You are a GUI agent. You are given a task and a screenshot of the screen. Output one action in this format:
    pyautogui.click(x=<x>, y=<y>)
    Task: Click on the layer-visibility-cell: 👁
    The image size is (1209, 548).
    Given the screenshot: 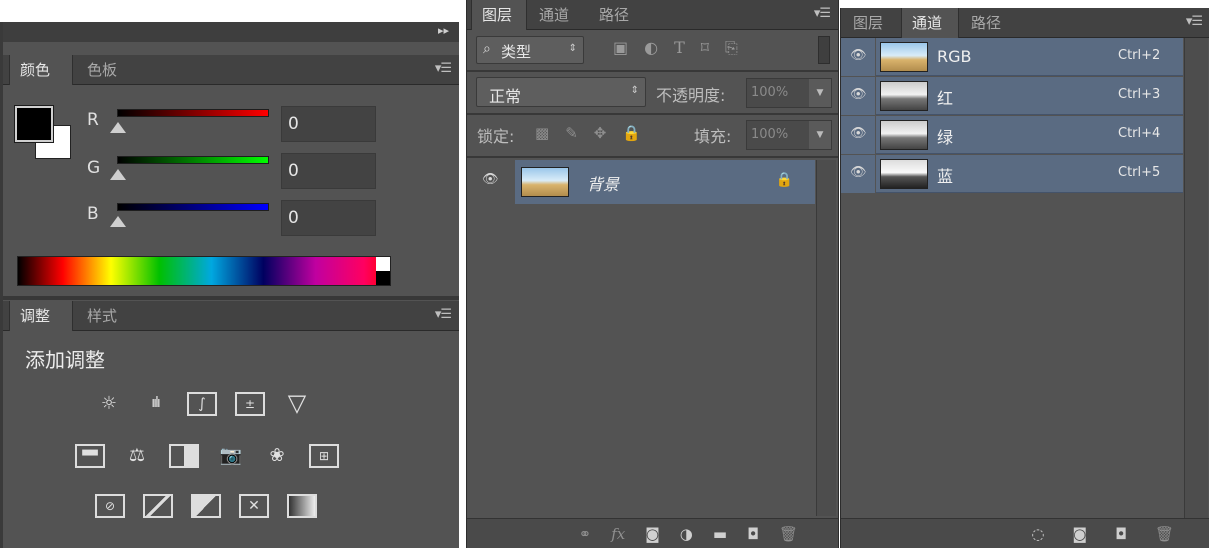 What is the action you would take?
    pyautogui.click(x=491, y=182)
    